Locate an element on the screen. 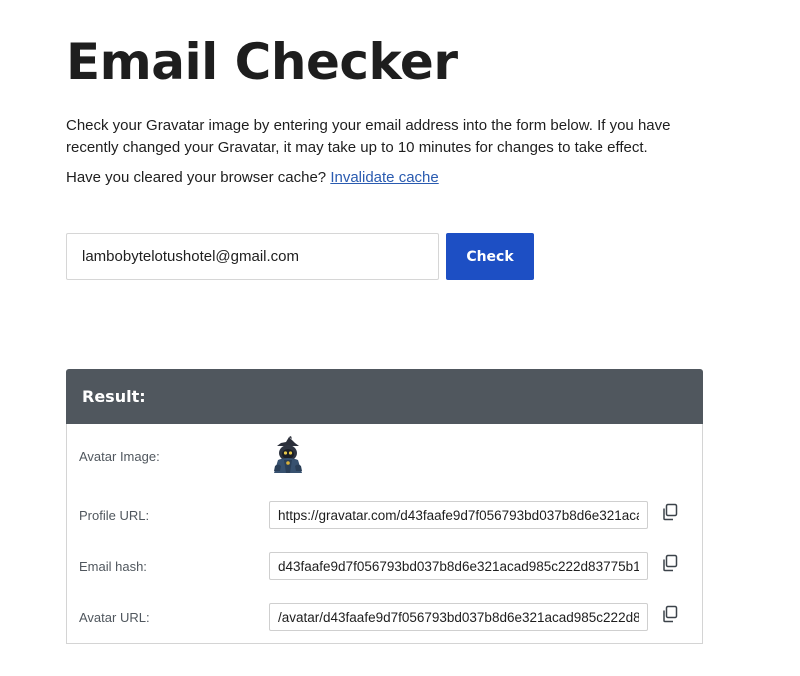 The image size is (800, 676). email-input is located at coordinates (252, 256).